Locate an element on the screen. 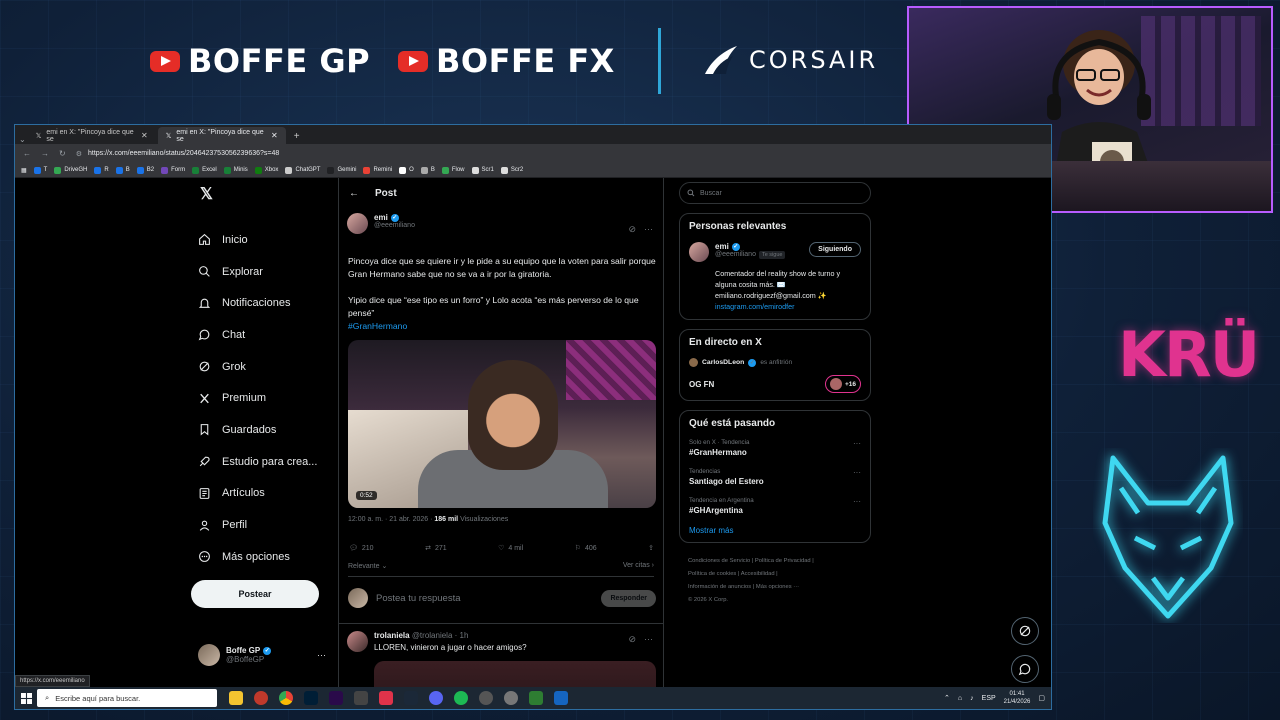 Image resolution: width=1280 pixels, height=720 pixels. messages-float-button is located at coordinates (1025, 669).